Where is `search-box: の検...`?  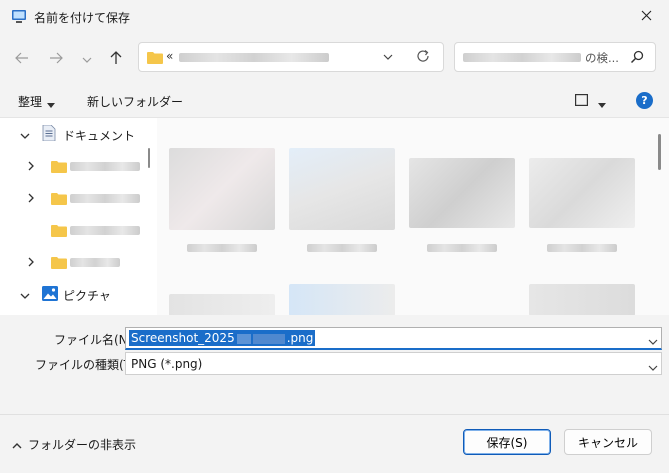
search-box: の検... is located at coordinates (555, 57).